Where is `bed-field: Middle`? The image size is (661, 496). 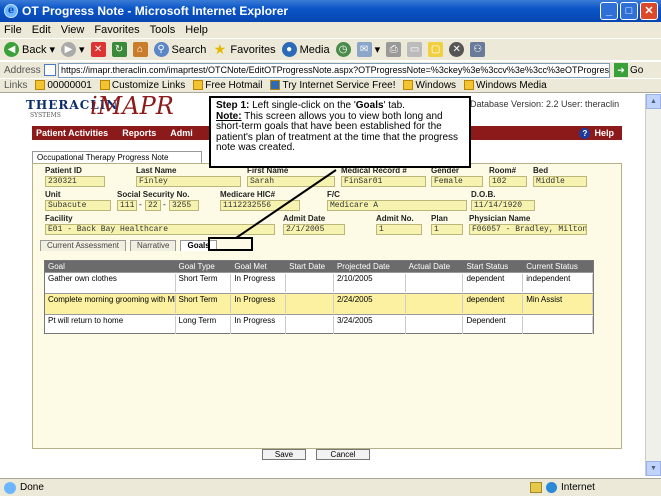 bed-field: Middle is located at coordinates (560, 181).